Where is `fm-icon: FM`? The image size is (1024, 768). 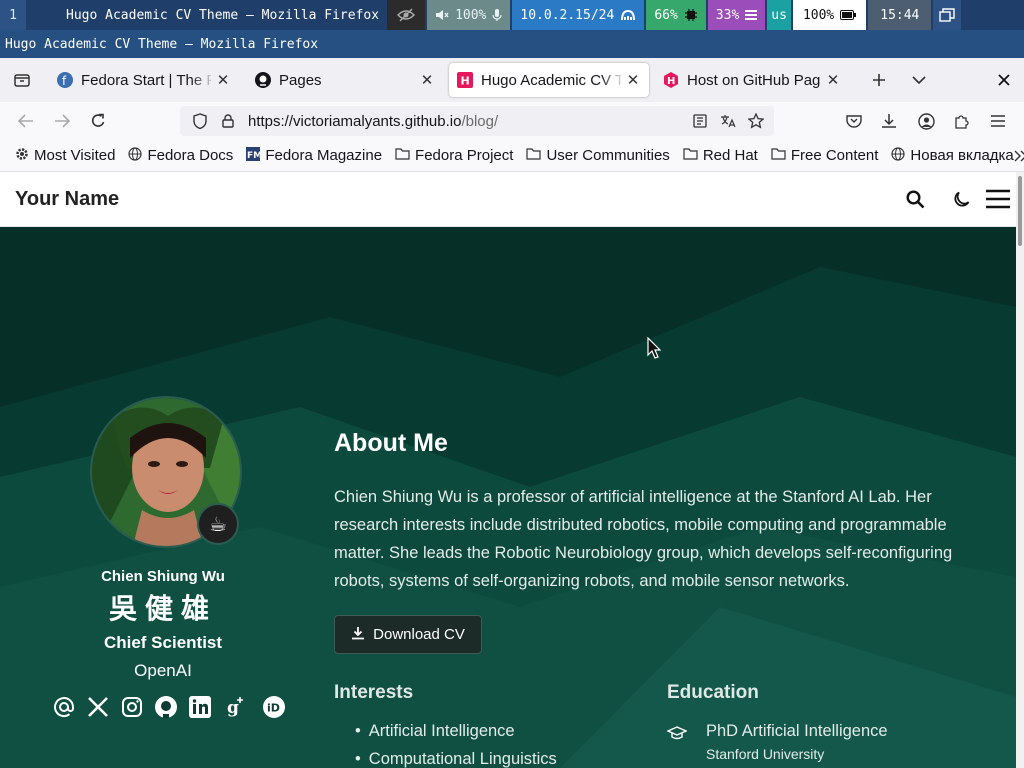
fm-icon: FM is located at coordinates (254, 155).